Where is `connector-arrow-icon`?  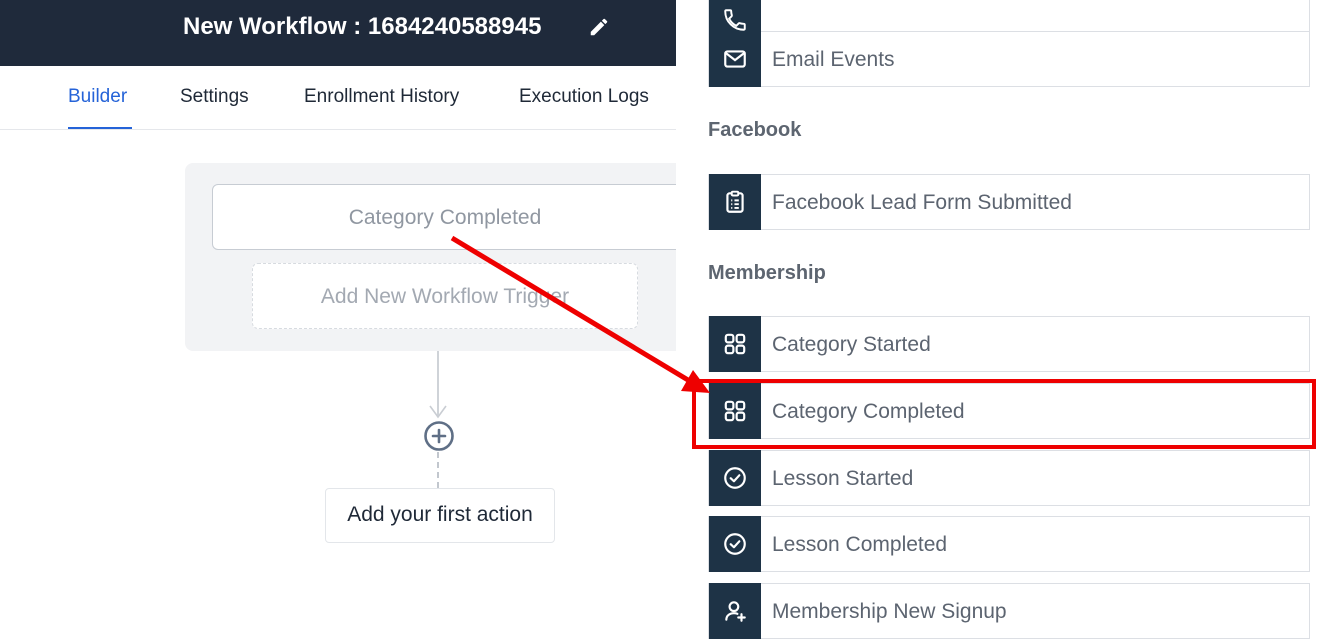
connector-arrow-icon is located at coordinates (438, 412).